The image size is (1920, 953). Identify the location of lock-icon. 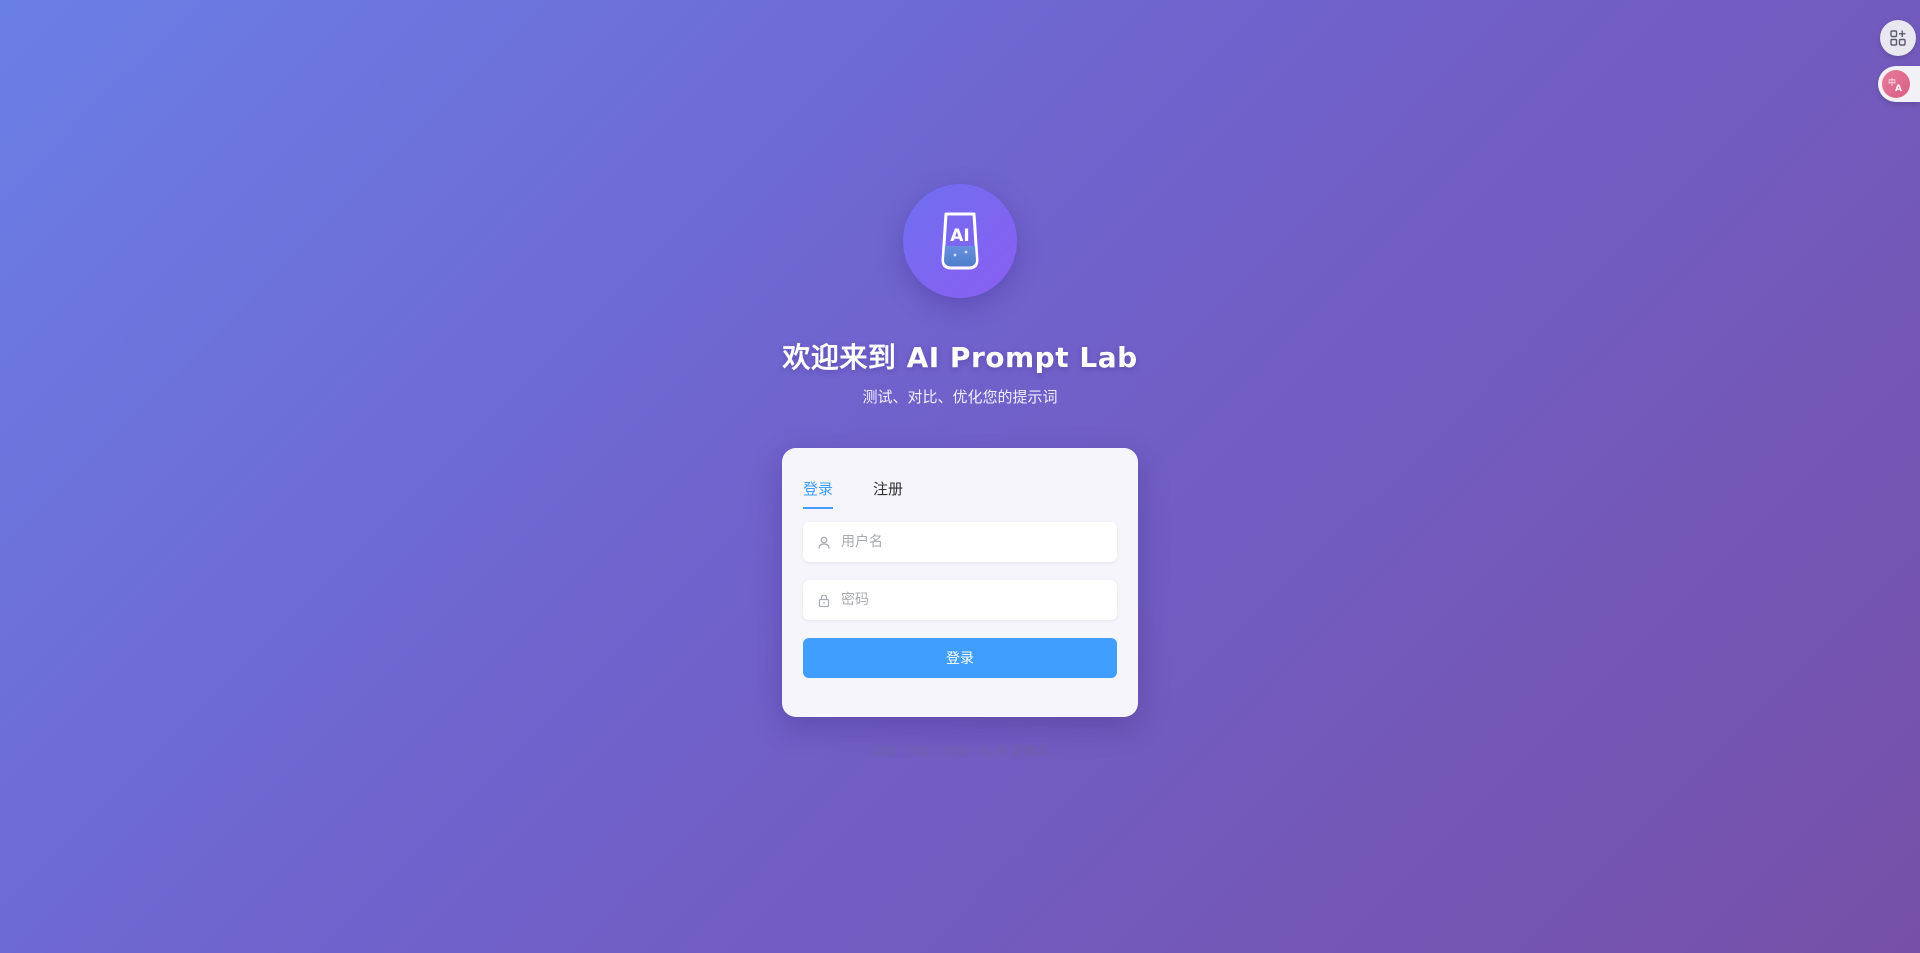
(824, 600).